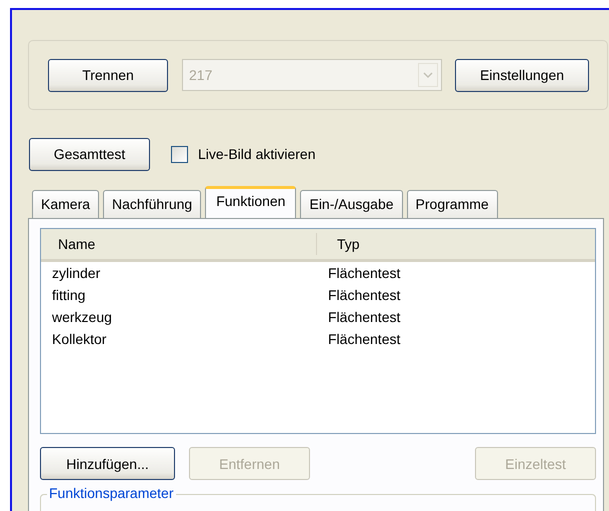  Describe the element at coordinates (452, 204) in the screenshot. I see `tab: Programme` at that location.